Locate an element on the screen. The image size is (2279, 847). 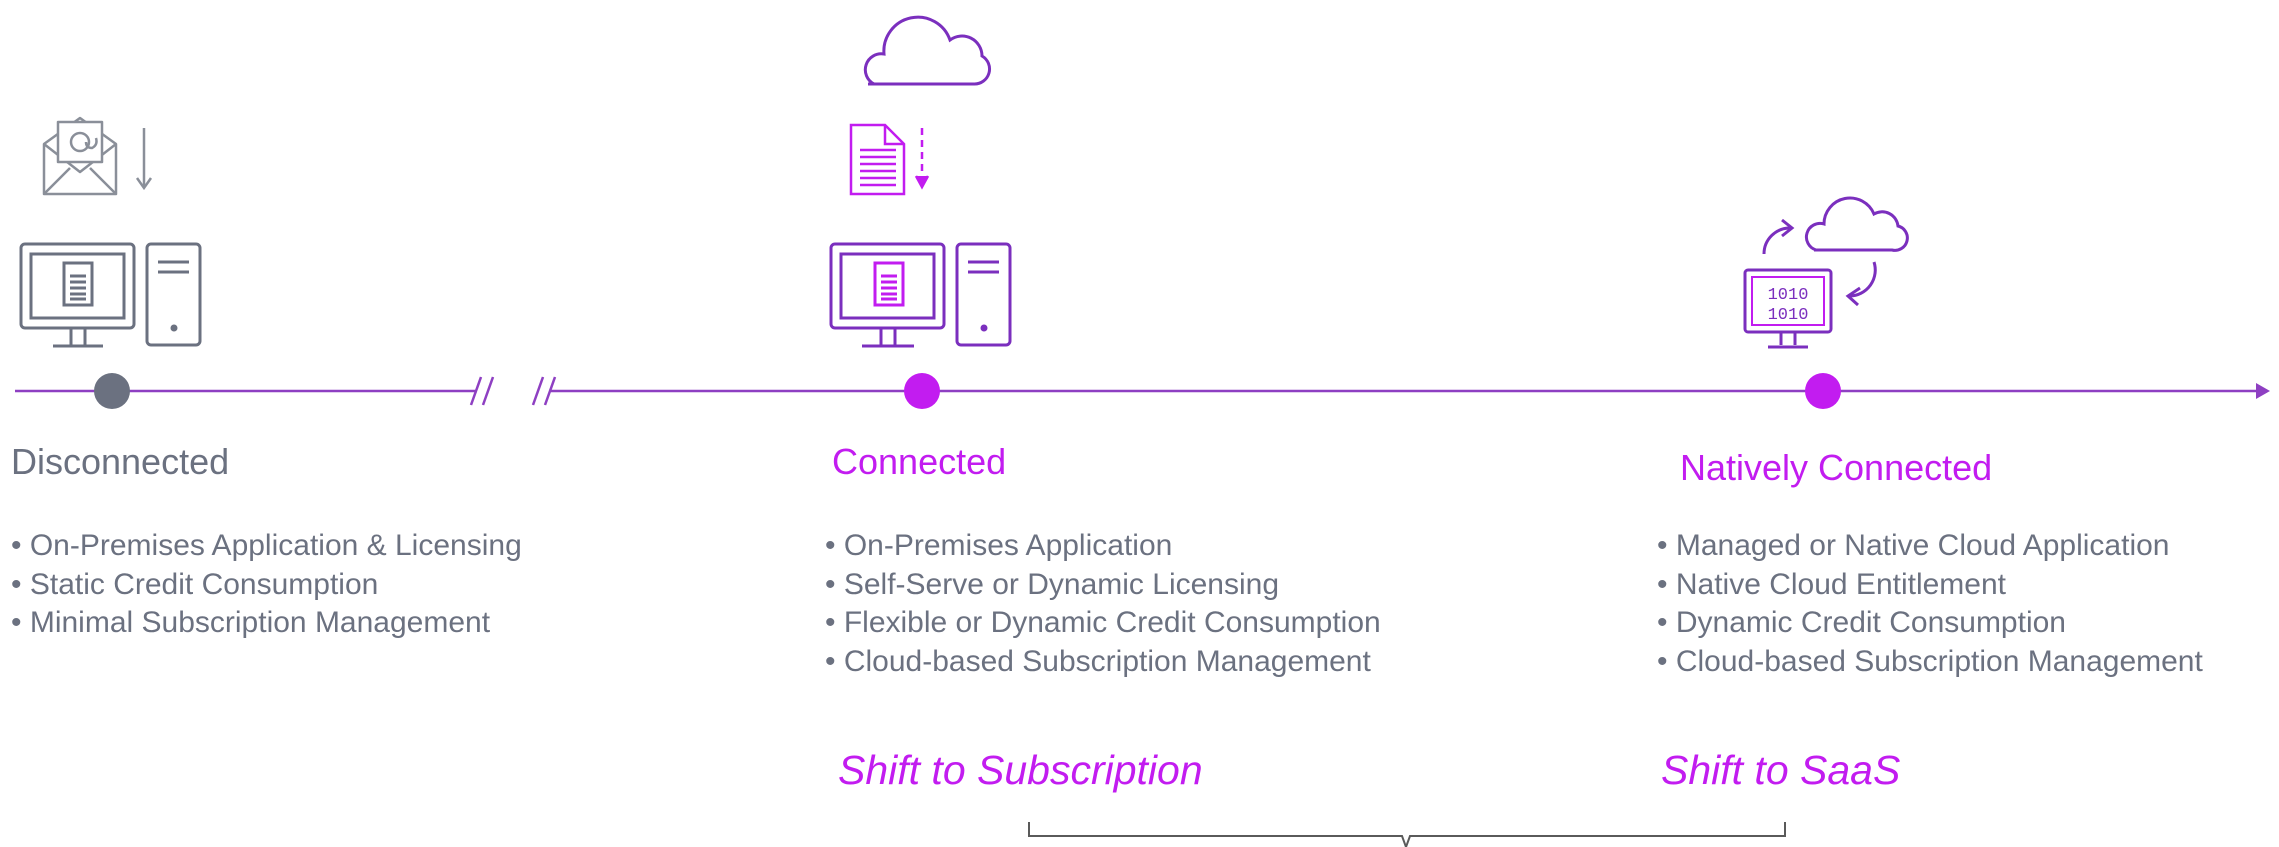
stage-title-connected: Connected is located at coordinates (919, 461).